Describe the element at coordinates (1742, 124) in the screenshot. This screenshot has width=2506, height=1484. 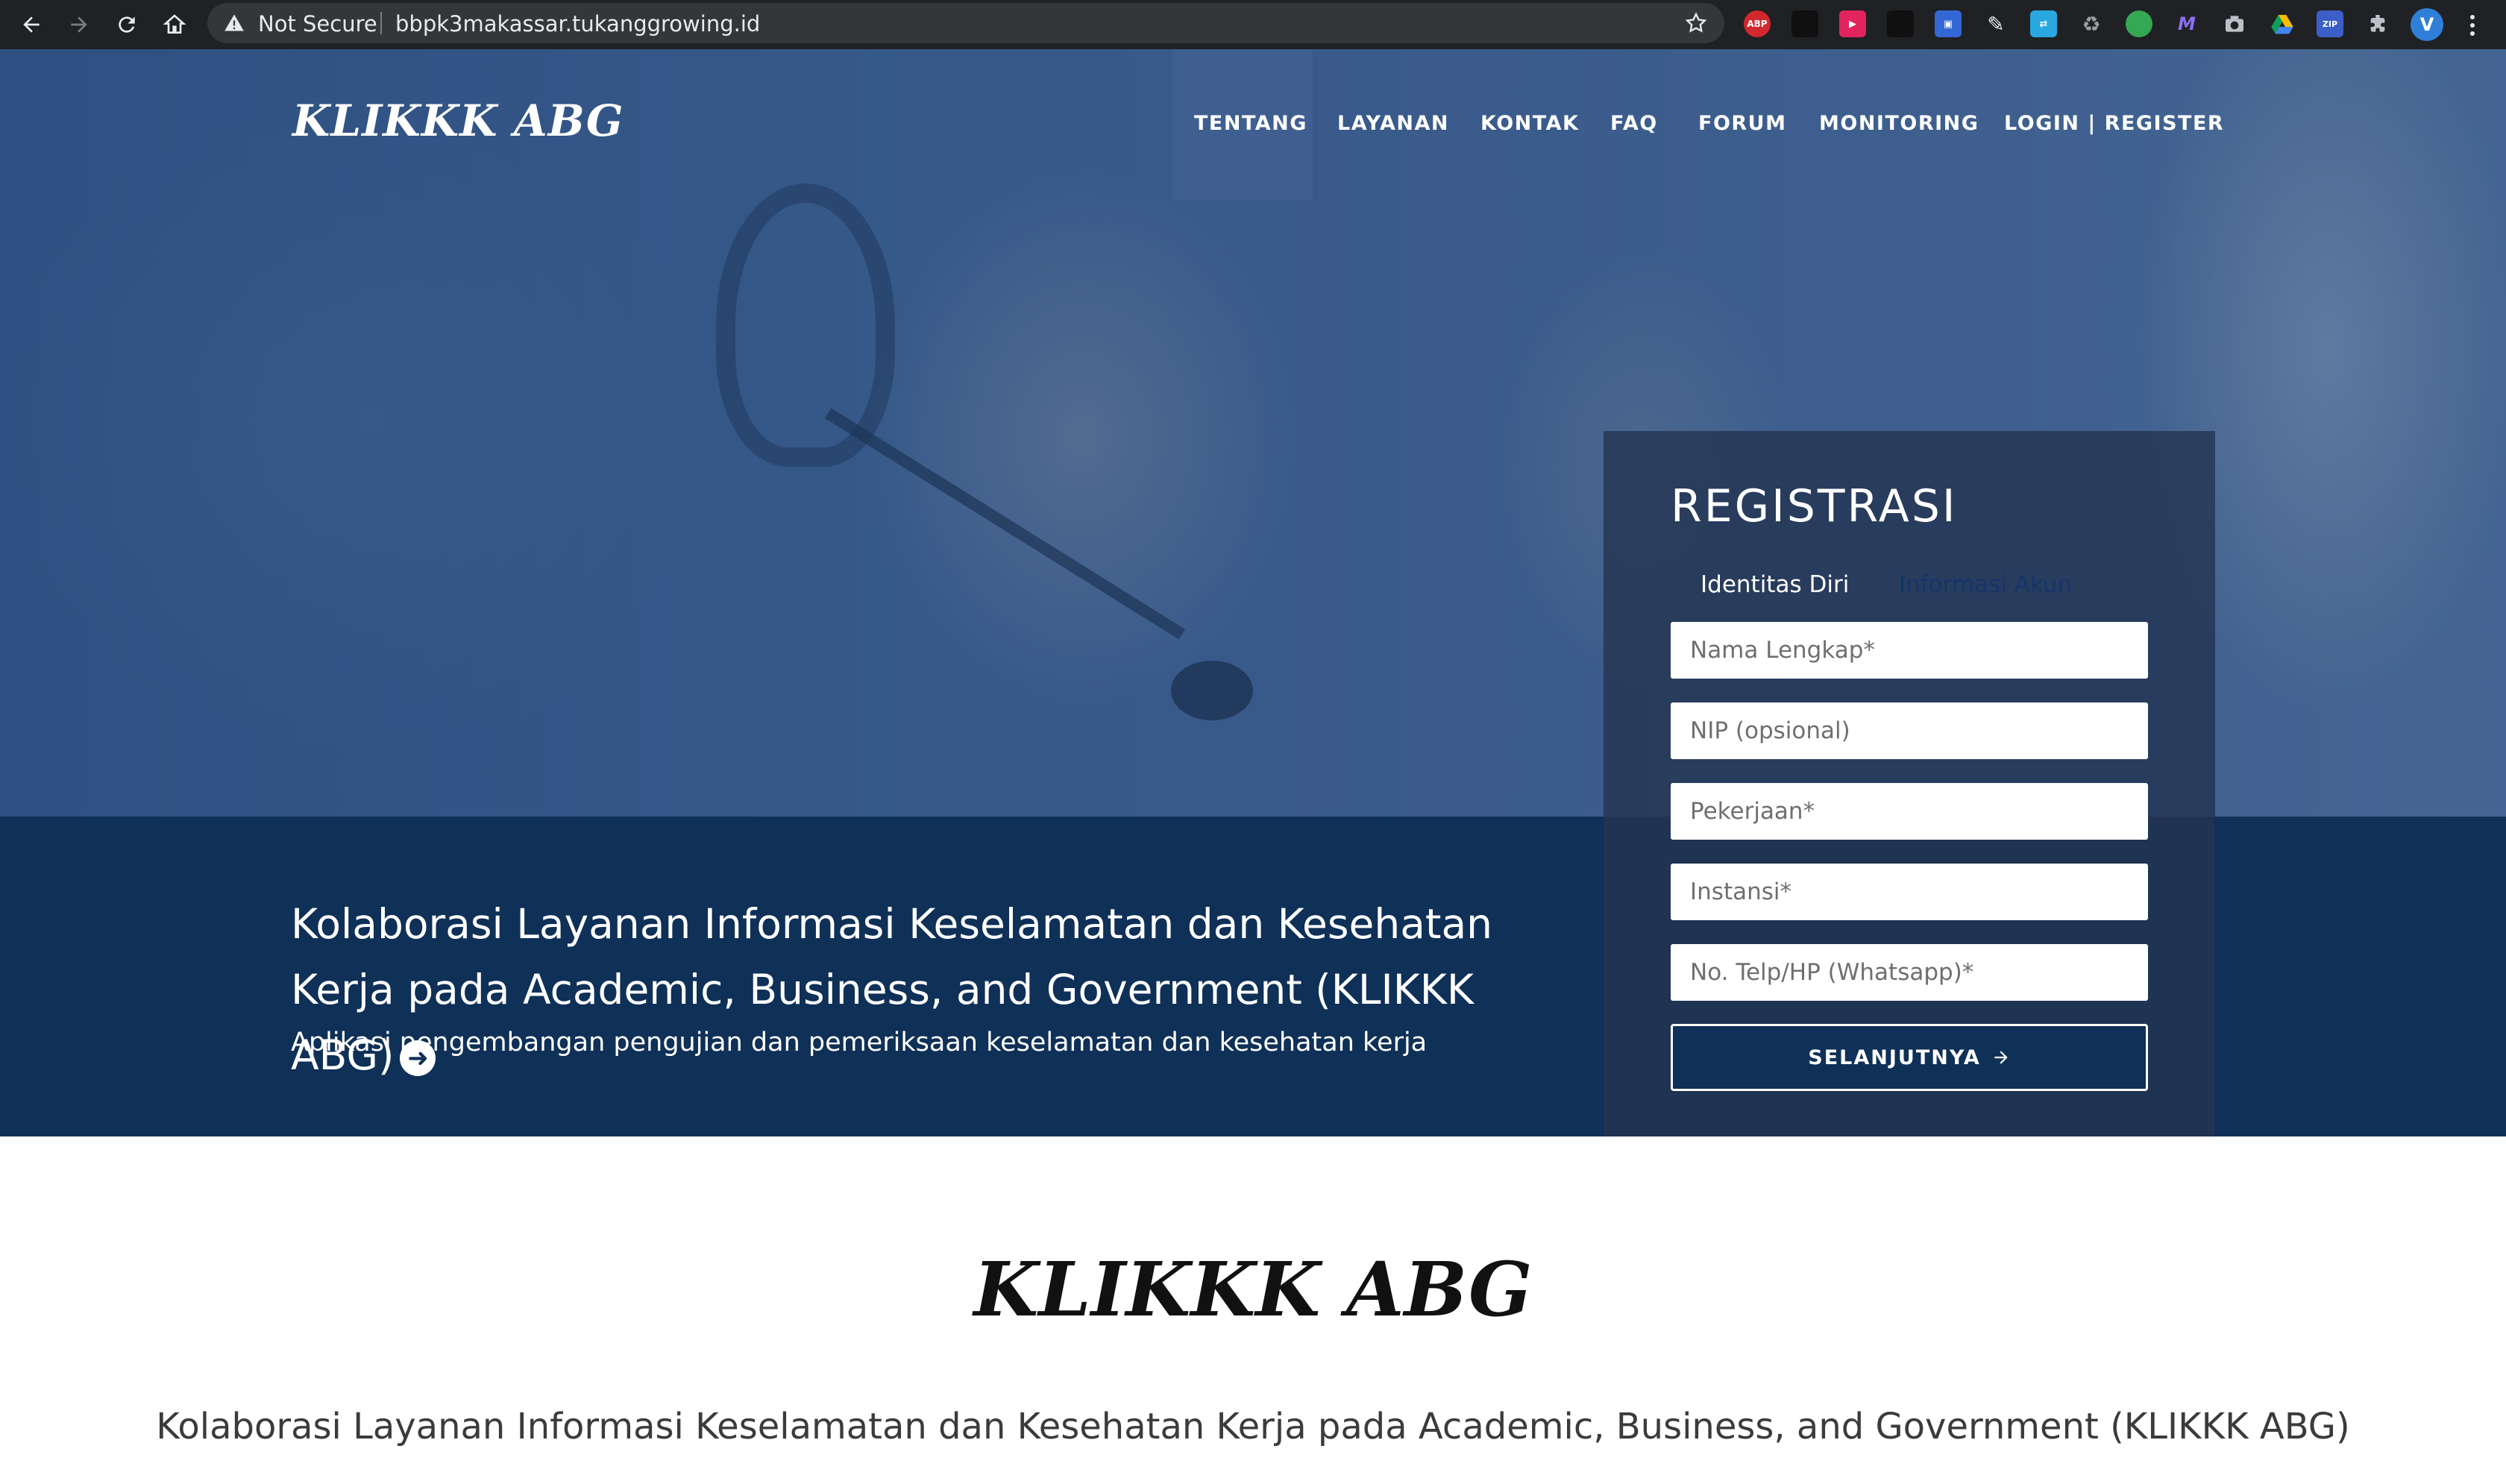
I see `nav-forum: FORUM` at that location.